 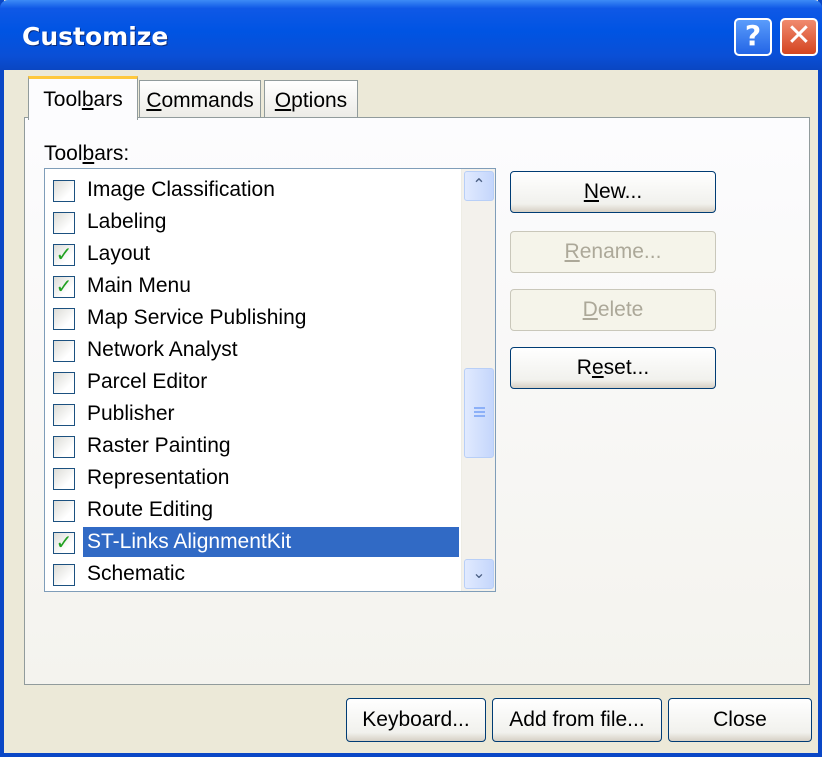 I want to click on label-accelerator: b, so click(x=88, y=153).